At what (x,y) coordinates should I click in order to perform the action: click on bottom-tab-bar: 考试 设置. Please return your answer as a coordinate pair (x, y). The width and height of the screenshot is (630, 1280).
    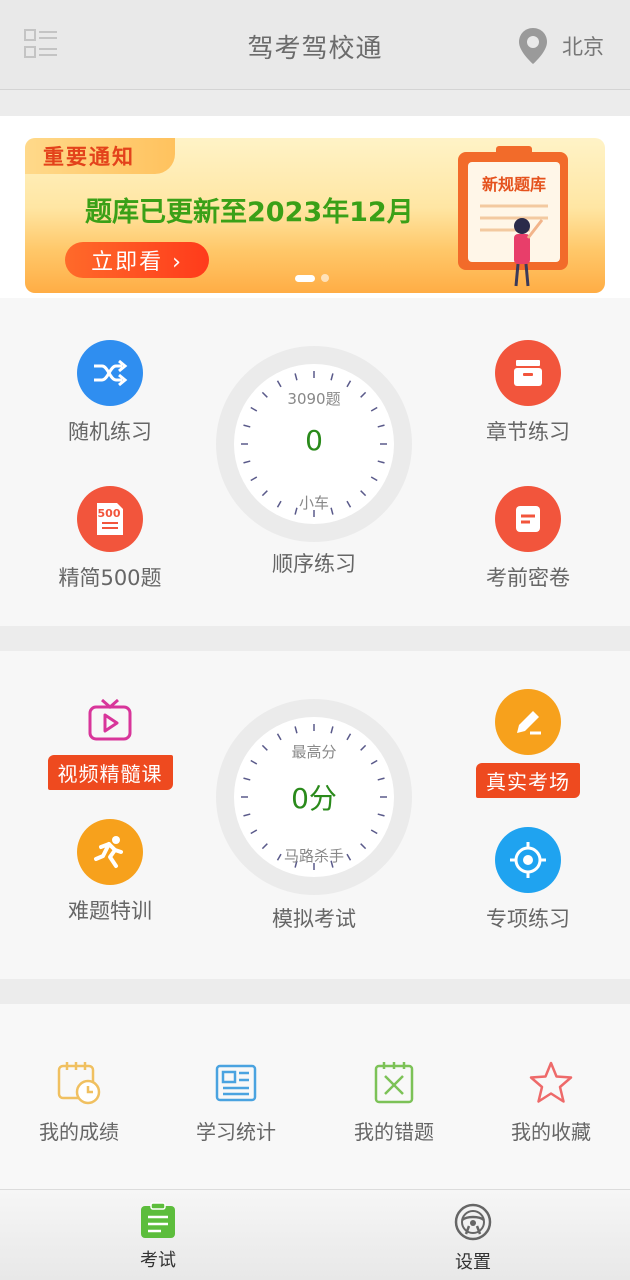
    Looking at the image, I should click on (315, 1234).